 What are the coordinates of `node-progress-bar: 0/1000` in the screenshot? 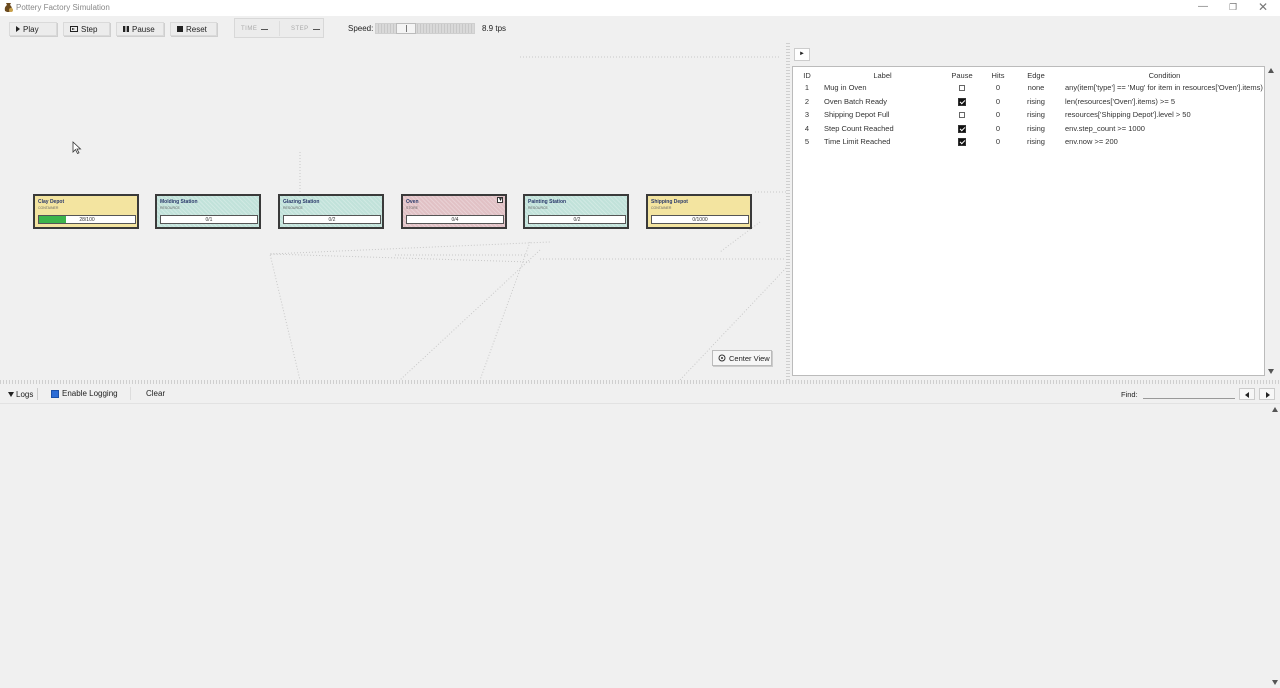 It's located at (700, 219).